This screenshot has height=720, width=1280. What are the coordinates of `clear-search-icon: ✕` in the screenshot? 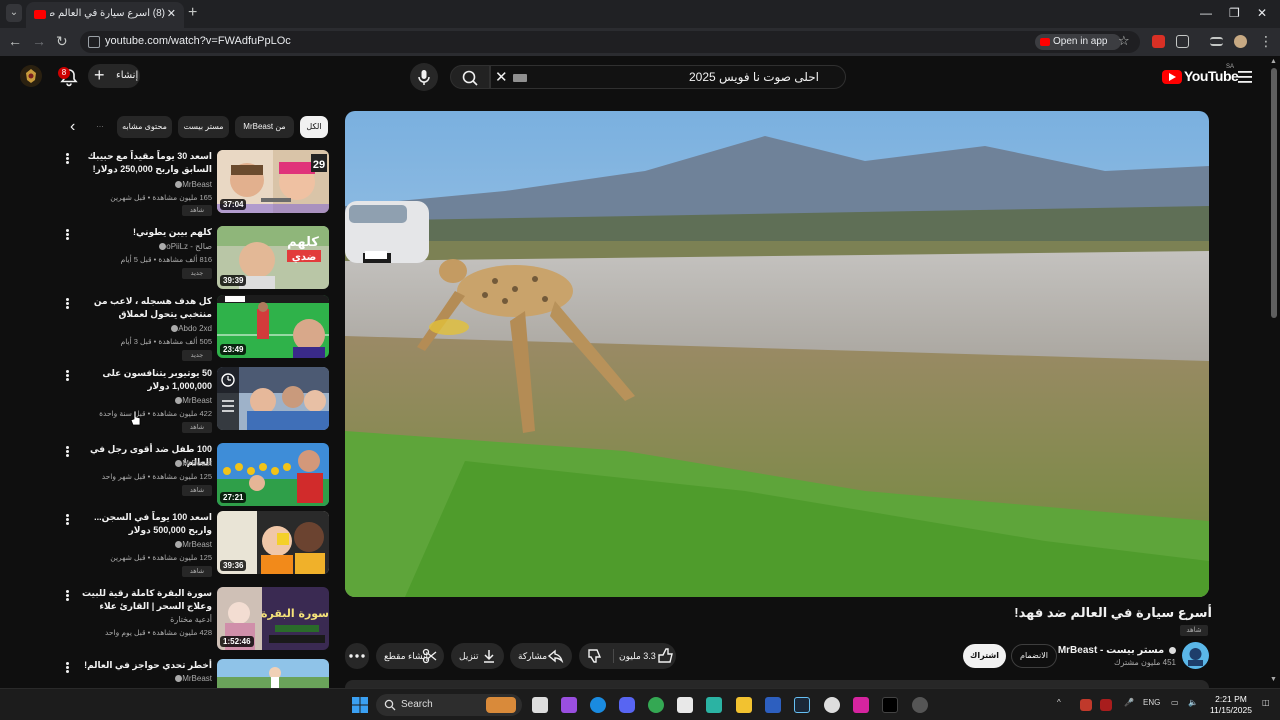 It's located at (501, 77).